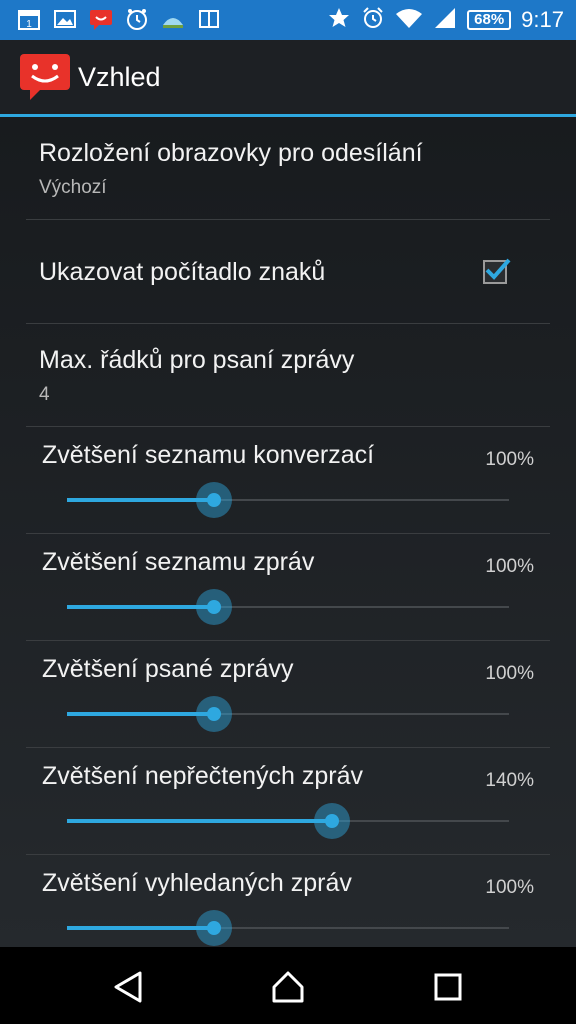 This screenshot has width=576, height=1024. I want to click on pref-show-char-counter: Ukazovat počítadlo znaků, so click(288, 272).